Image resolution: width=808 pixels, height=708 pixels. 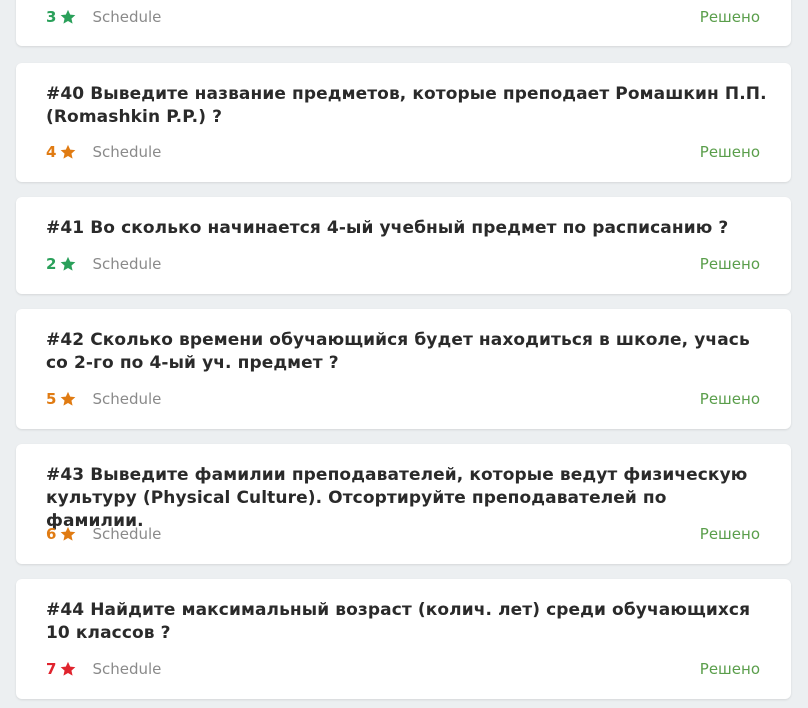 I want to click on difficulty-rating: 4, so click(x=61, y=152).